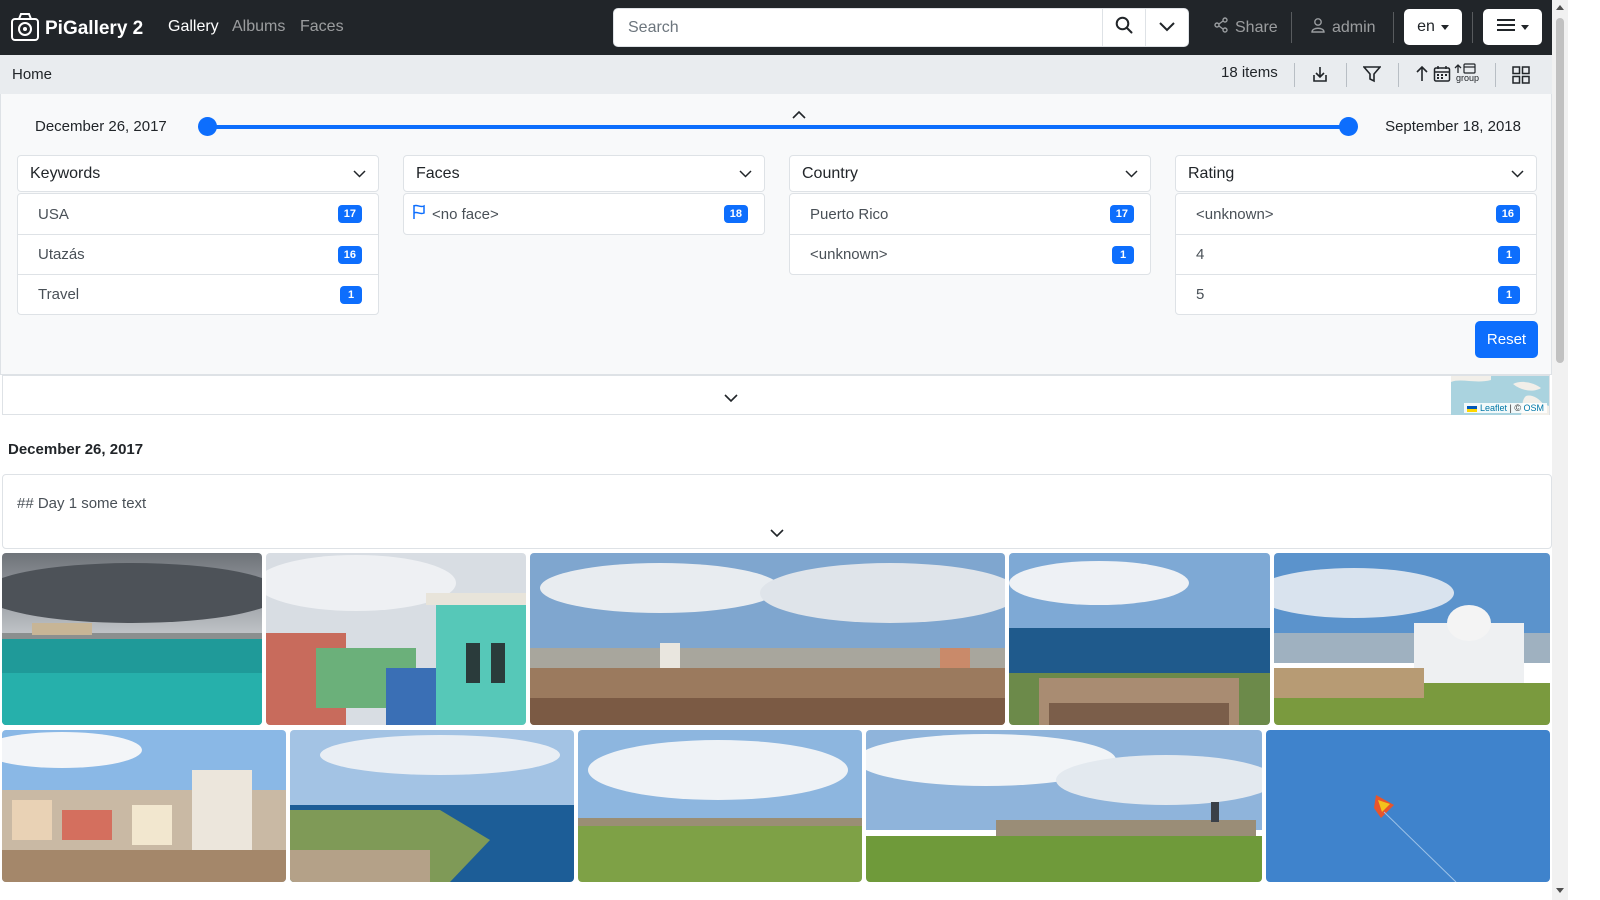 This screenshot has height=900, width=1600. I want to click on note-text: ## Day 1 some text, so click(82, 503).